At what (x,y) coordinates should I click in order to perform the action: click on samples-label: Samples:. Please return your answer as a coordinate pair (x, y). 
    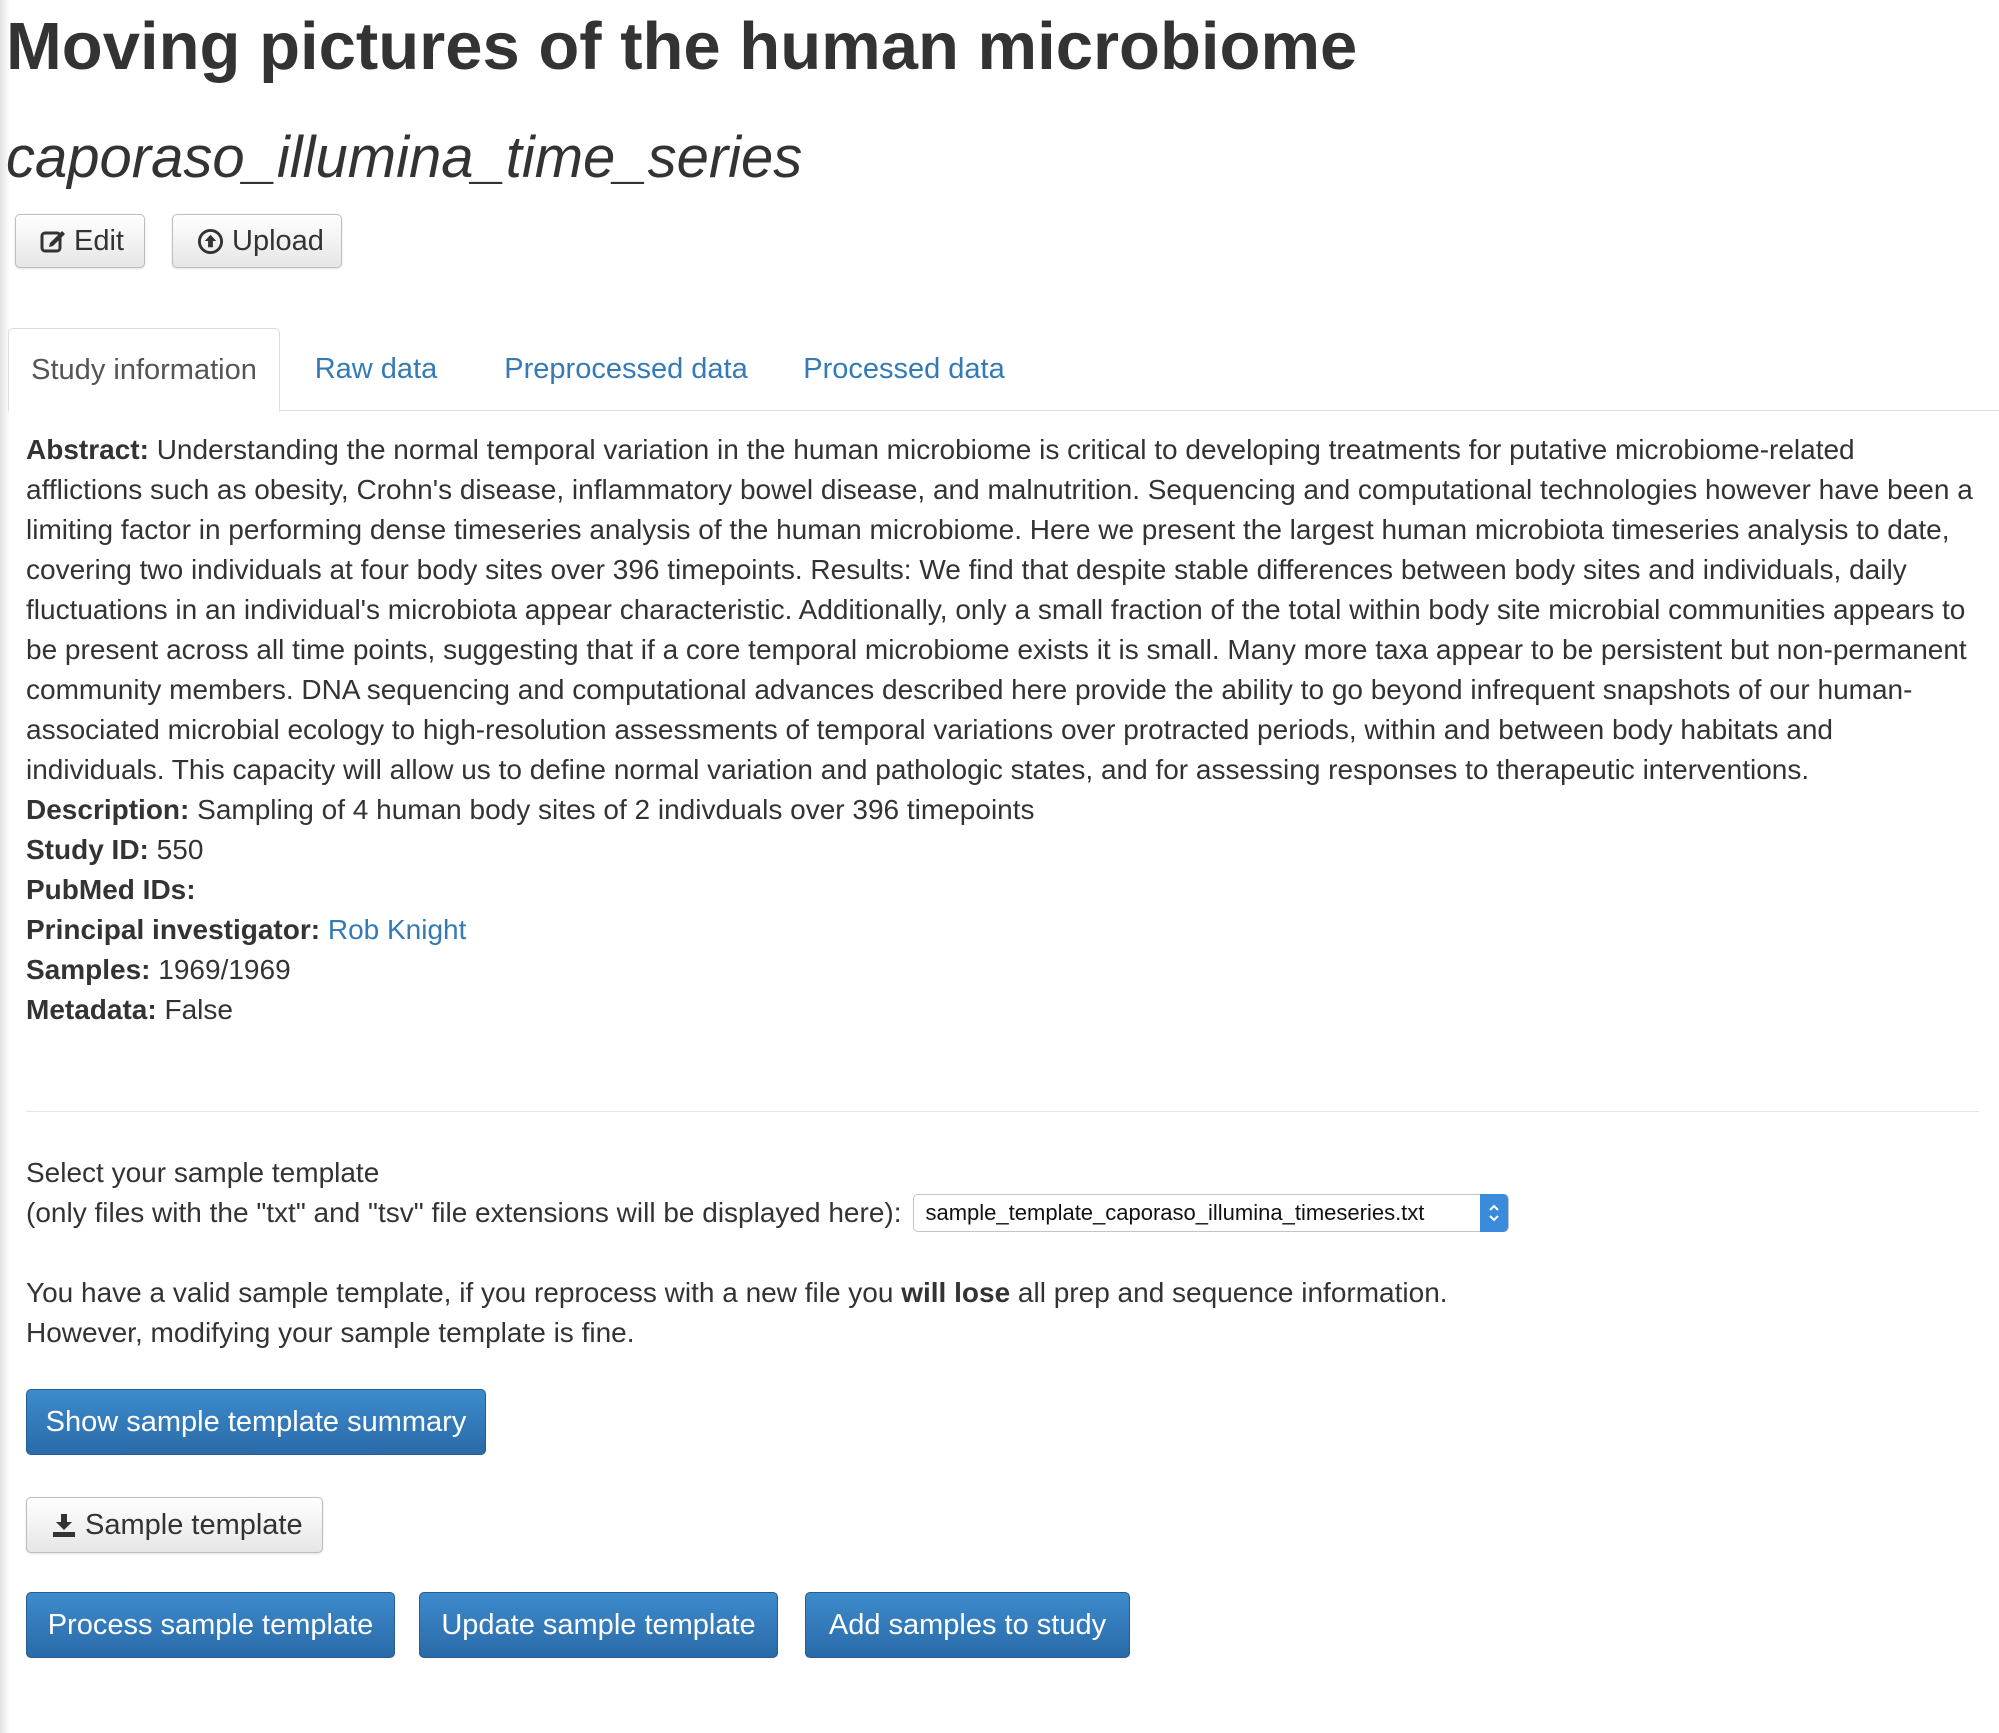
    Looking at the image, I should click on (88, 969).